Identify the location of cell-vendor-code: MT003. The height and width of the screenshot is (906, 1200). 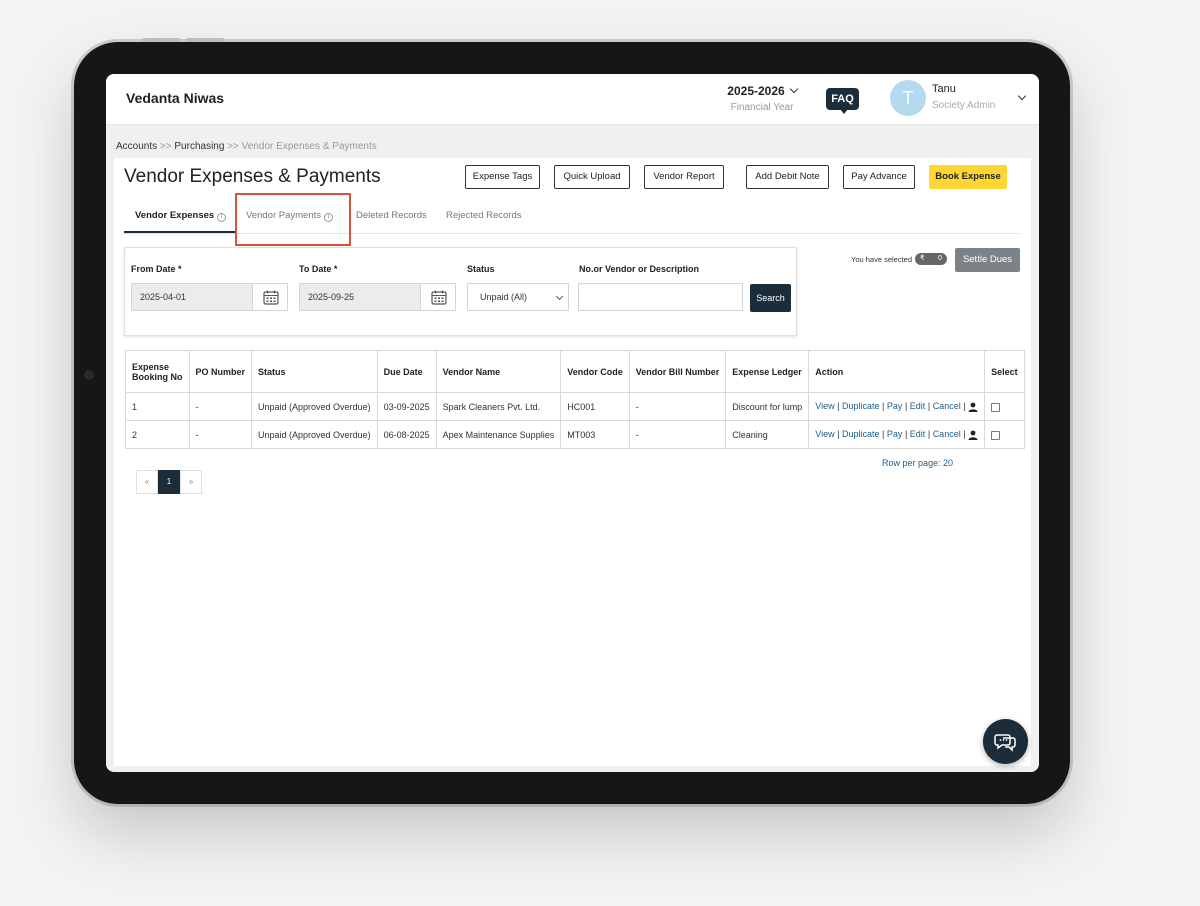
(595, 434).